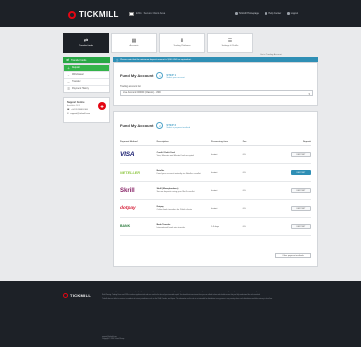 The height and width of the screenshot is (347, 361). Describe the element at coordinates (219, 142) in the screenshot. I see `column-processing: Processing time` at that location.